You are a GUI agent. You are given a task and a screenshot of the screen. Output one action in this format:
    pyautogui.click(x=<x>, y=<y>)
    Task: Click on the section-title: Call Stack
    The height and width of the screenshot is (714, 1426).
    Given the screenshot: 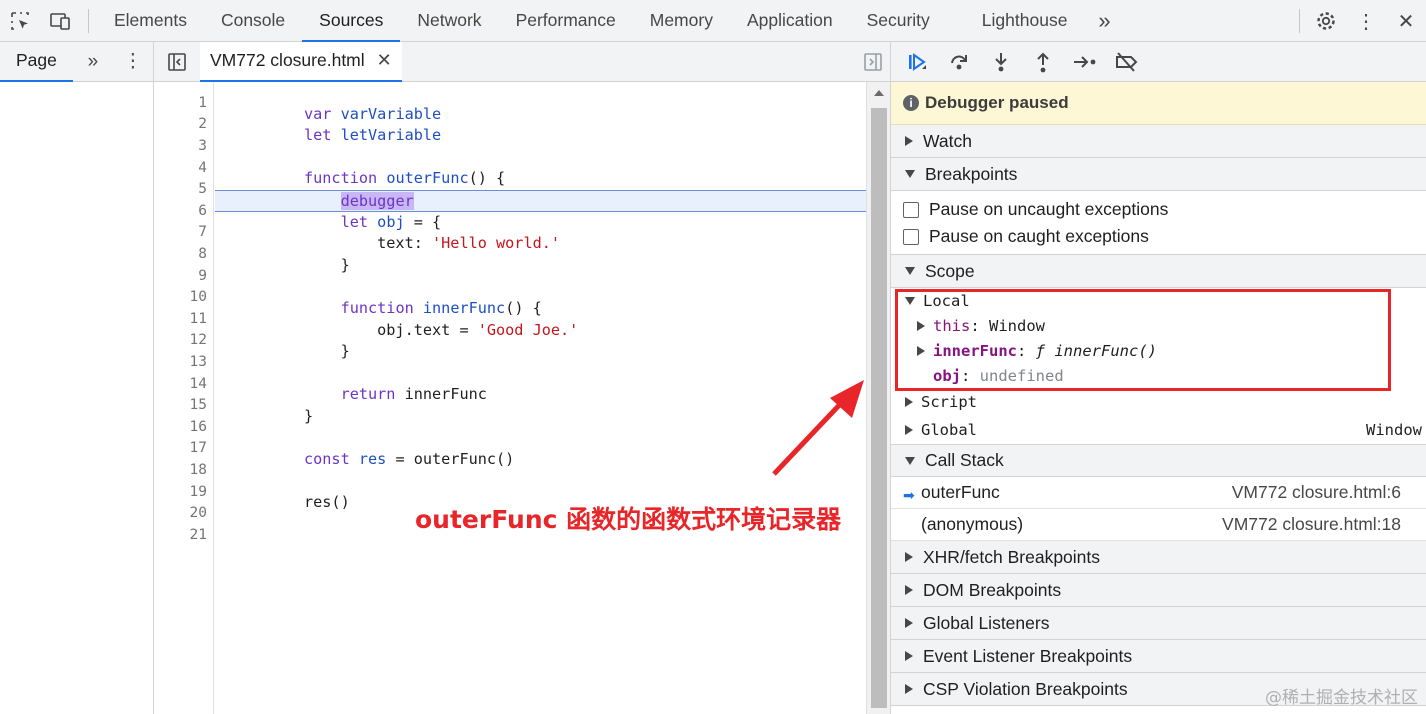 What is the action you would take?
    pyautogui.click(x=964, y=460)
    